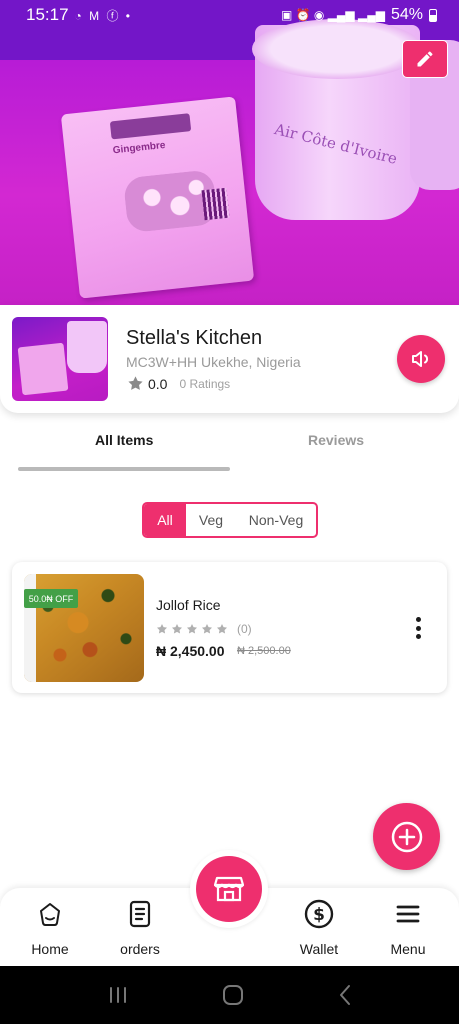 The image size is (459, 1024). I want to click on more-options-icon, so click(418, 628).